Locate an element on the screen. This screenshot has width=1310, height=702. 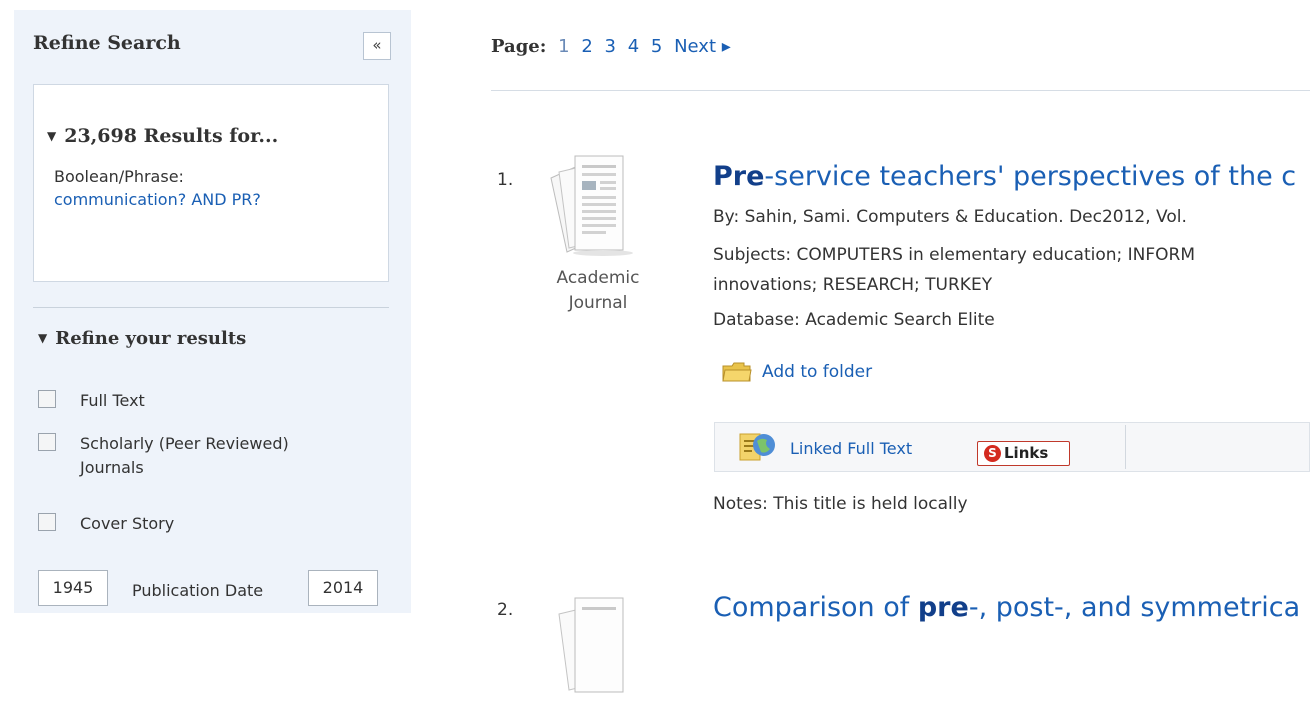
sfx-links-label: Links is located at coordinates (1026, 453).